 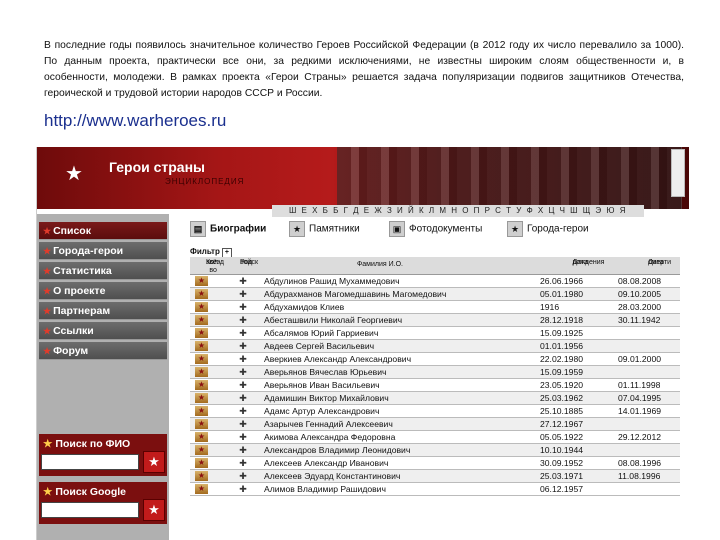 I want to click on hero-name-link: Алексеев Александр Иванович, so click(x=364, y=463).